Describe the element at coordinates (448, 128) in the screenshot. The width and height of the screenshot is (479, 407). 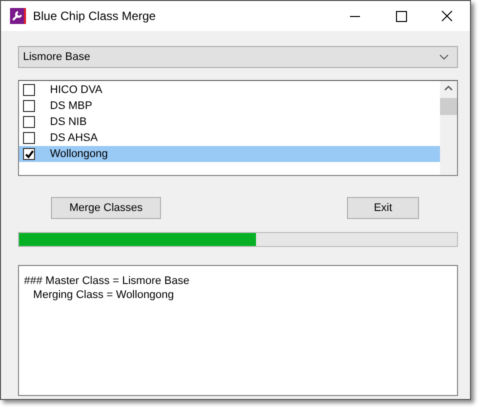
I see `scrollbar` at that location.